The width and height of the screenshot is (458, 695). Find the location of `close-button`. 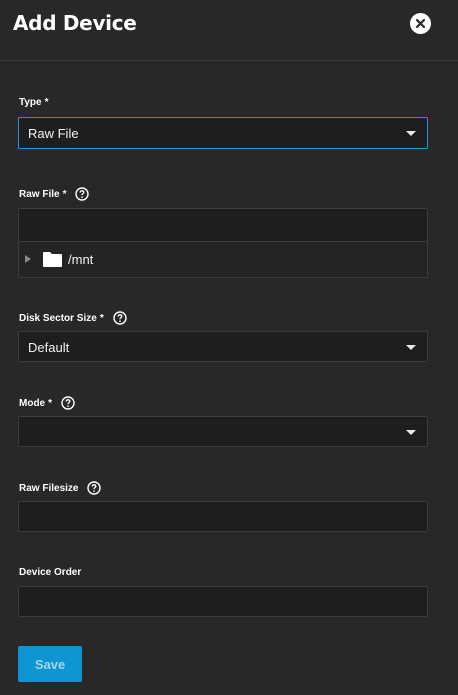

close-button is located at coordinates (420, 23).